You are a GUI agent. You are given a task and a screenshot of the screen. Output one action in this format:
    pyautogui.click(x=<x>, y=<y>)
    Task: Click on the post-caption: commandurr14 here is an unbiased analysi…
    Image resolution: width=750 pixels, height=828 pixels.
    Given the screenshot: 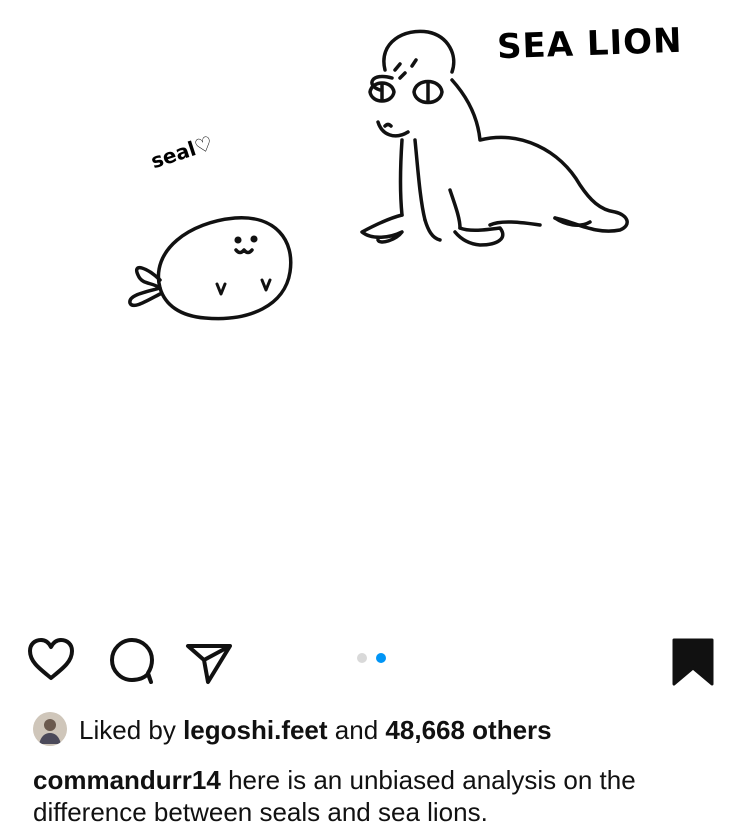 What is the action you would take?
    pyautogui.click(x=383, y=796)
    